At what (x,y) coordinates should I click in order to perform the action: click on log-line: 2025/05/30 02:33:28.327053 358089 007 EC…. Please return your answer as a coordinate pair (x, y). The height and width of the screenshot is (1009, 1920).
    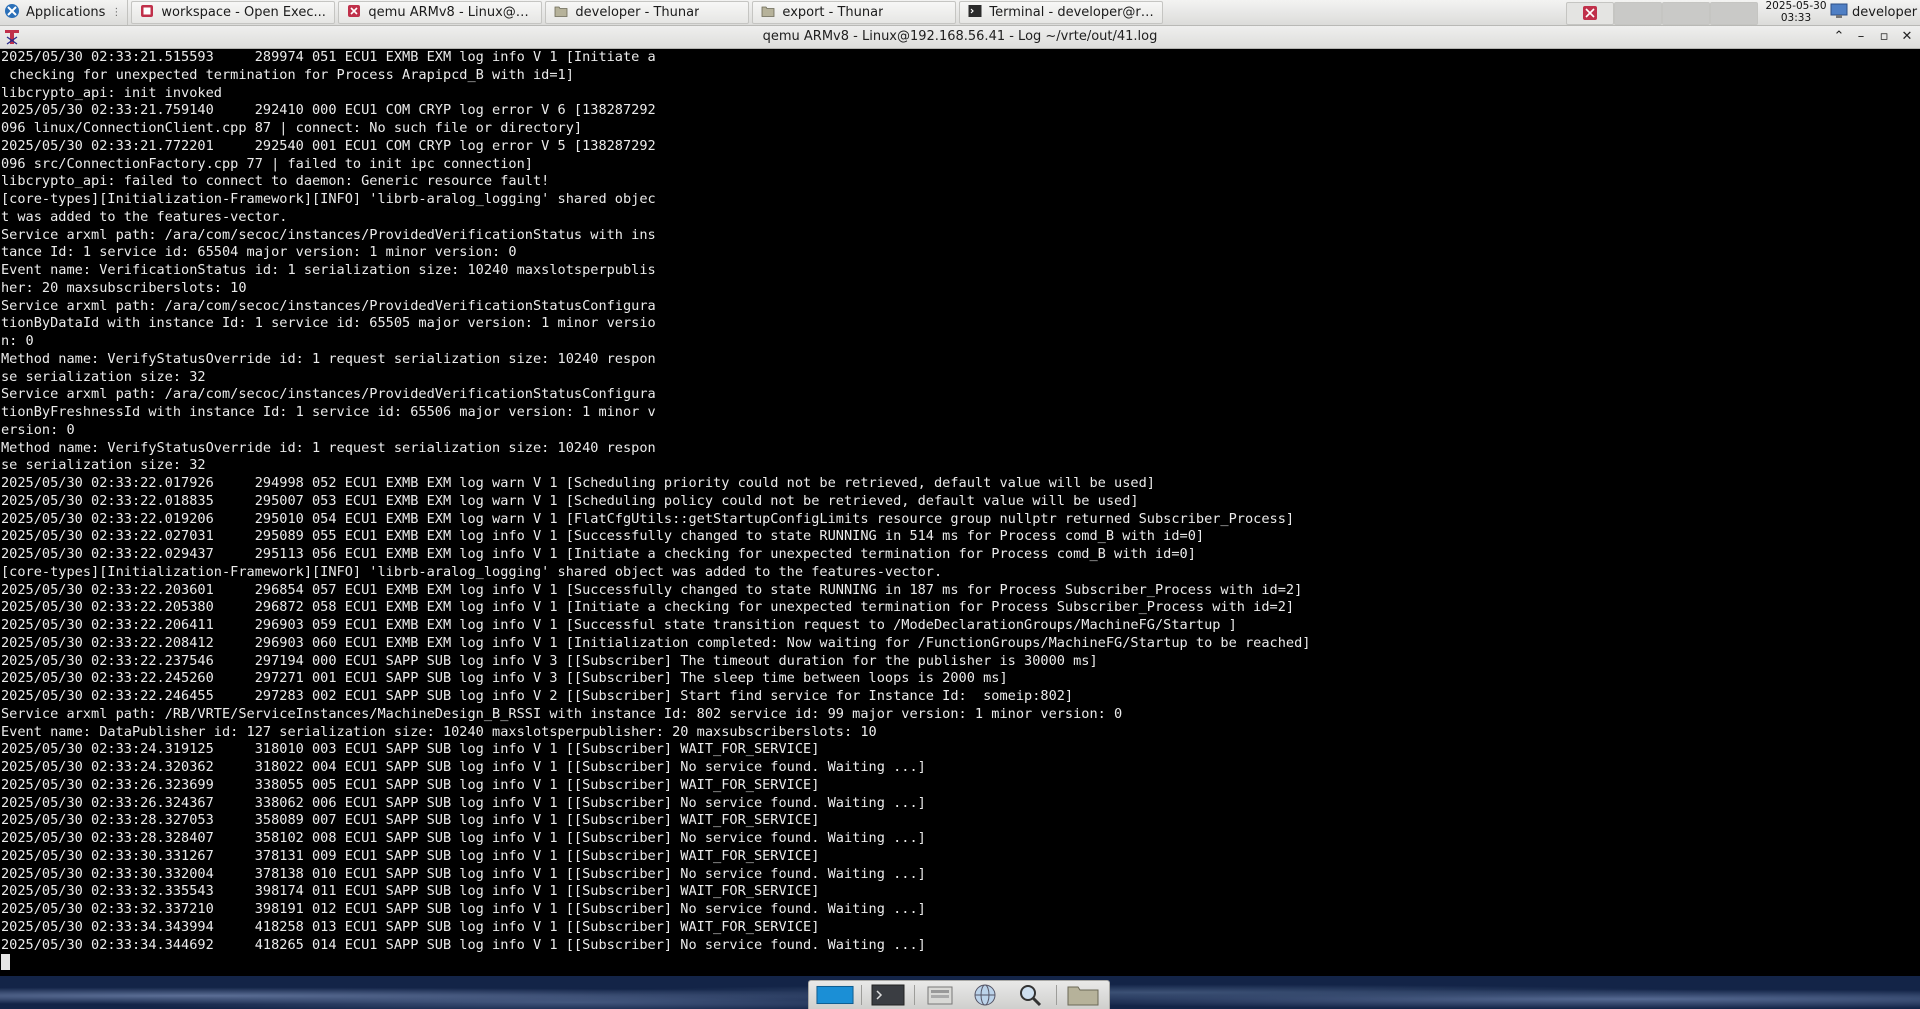
    Looking at the image, I should click on (410, 820).